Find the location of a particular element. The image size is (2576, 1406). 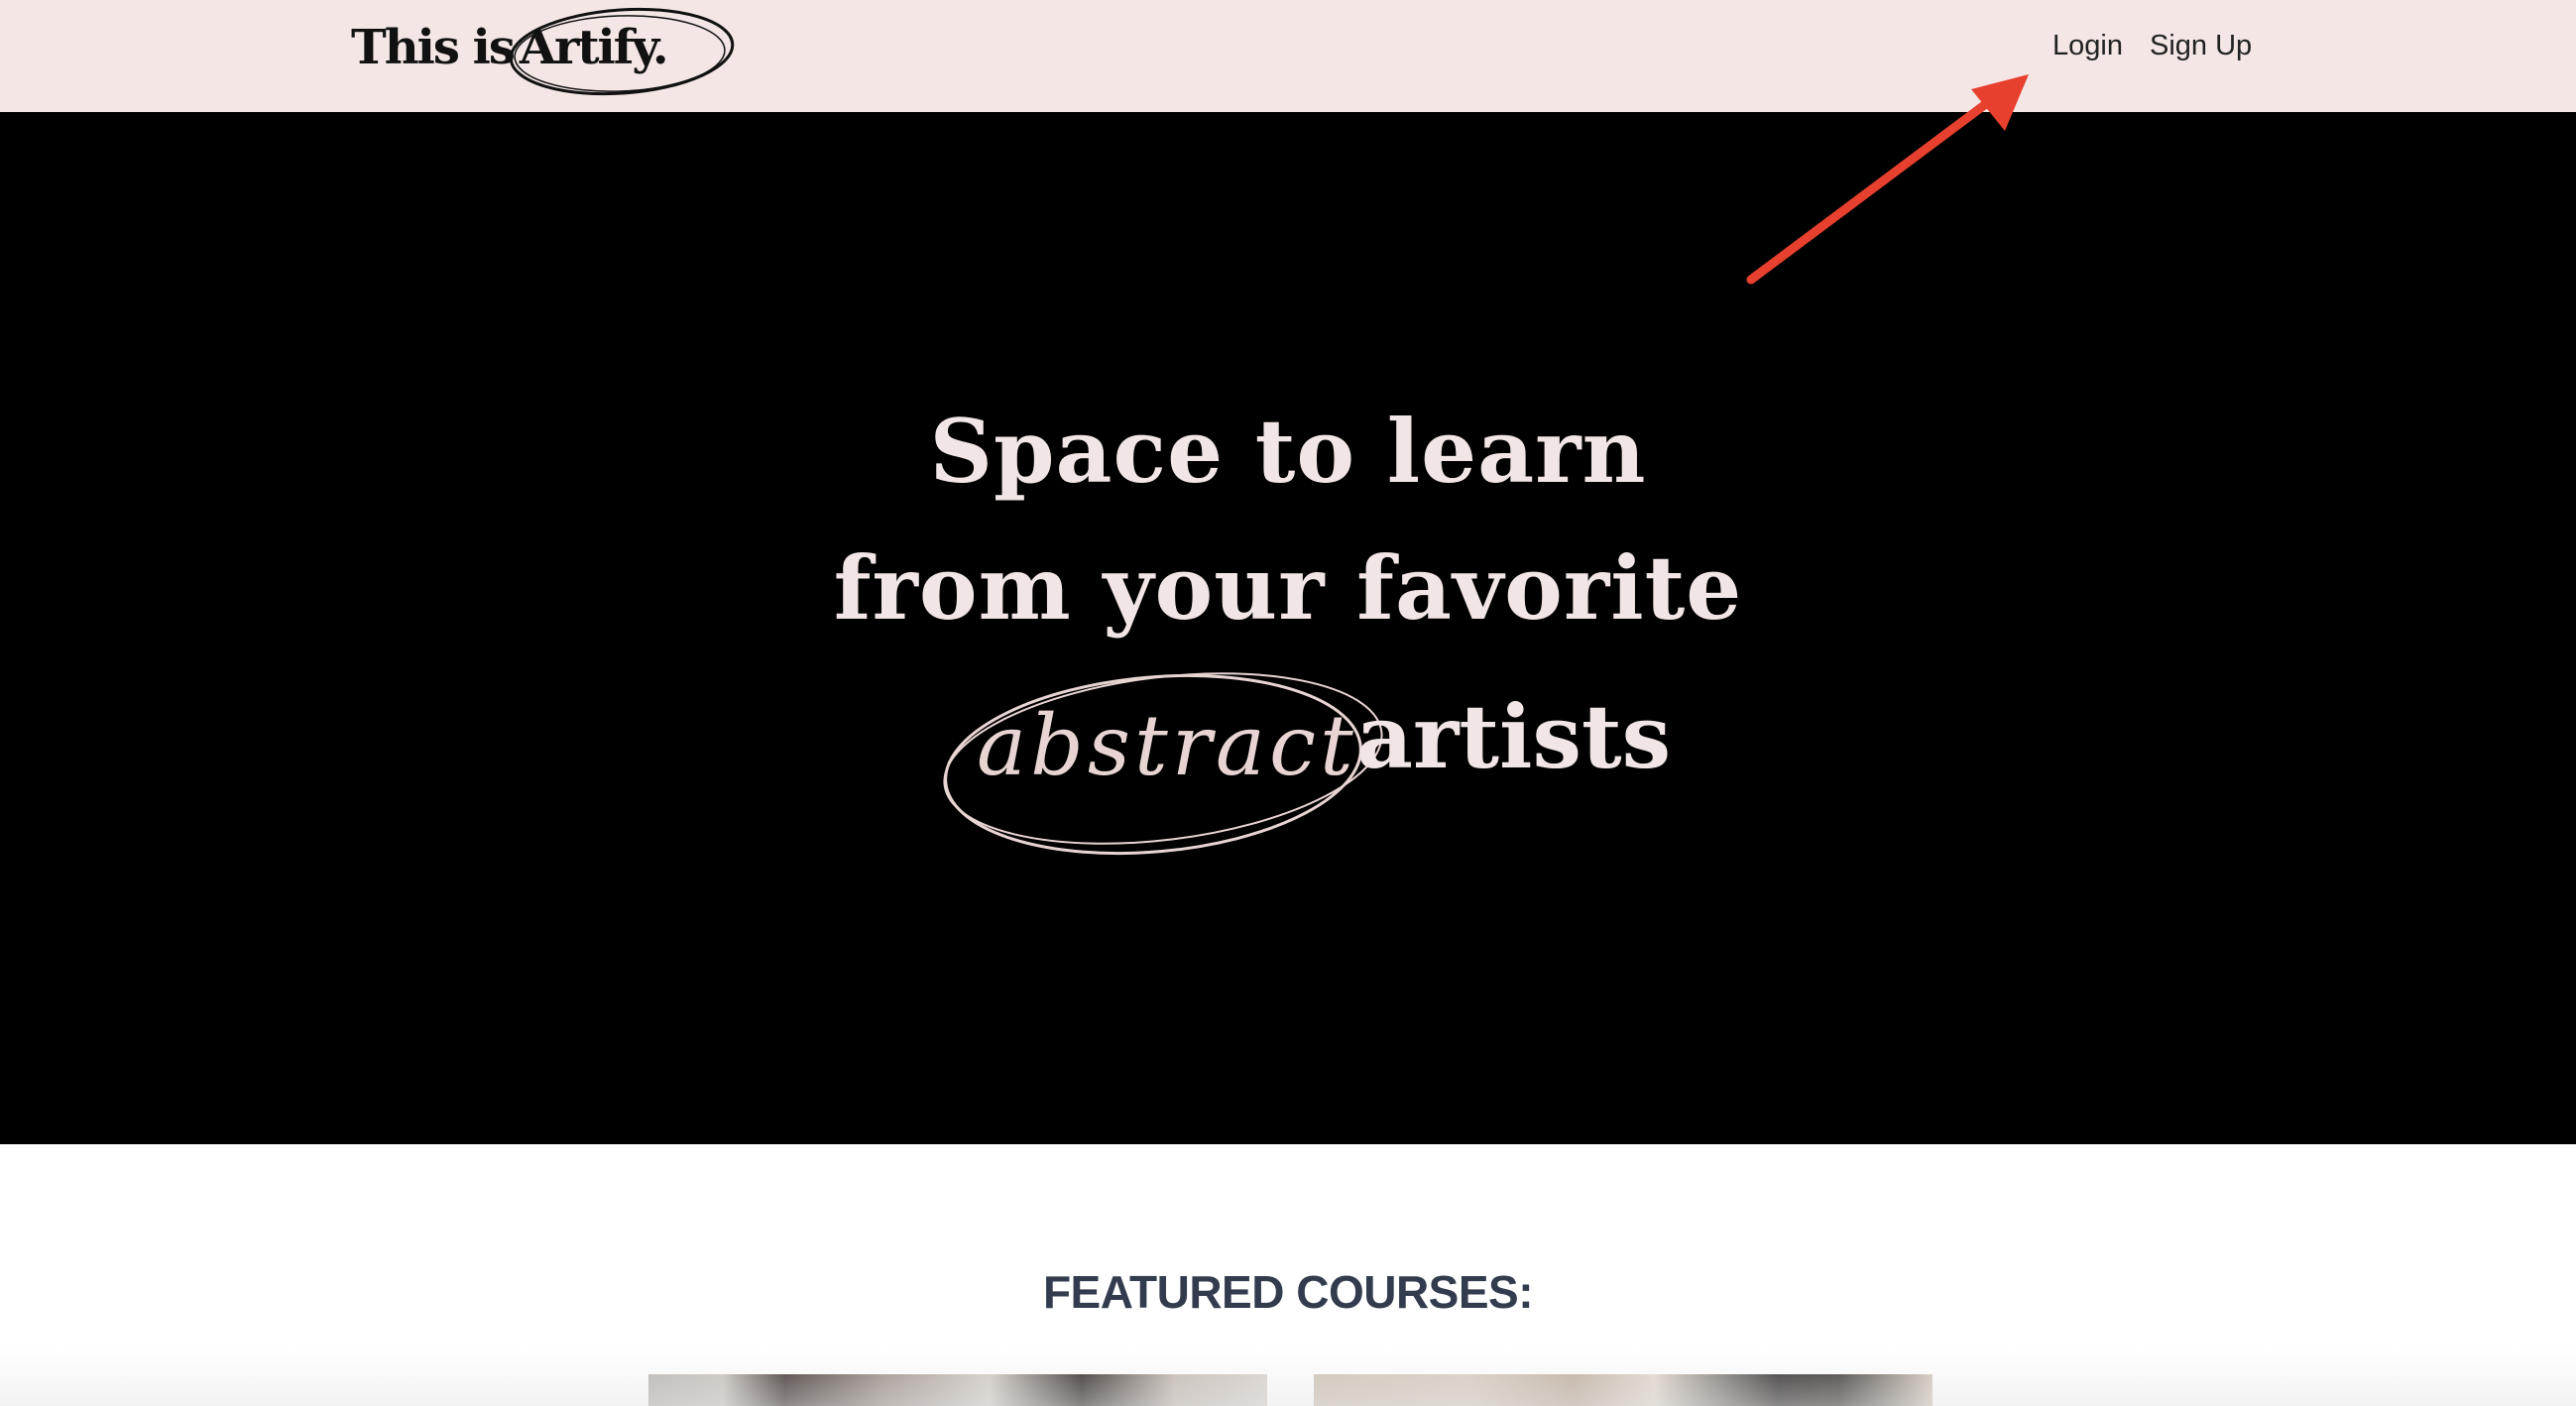

login-link: Login is located at coordinates (2087, 46).